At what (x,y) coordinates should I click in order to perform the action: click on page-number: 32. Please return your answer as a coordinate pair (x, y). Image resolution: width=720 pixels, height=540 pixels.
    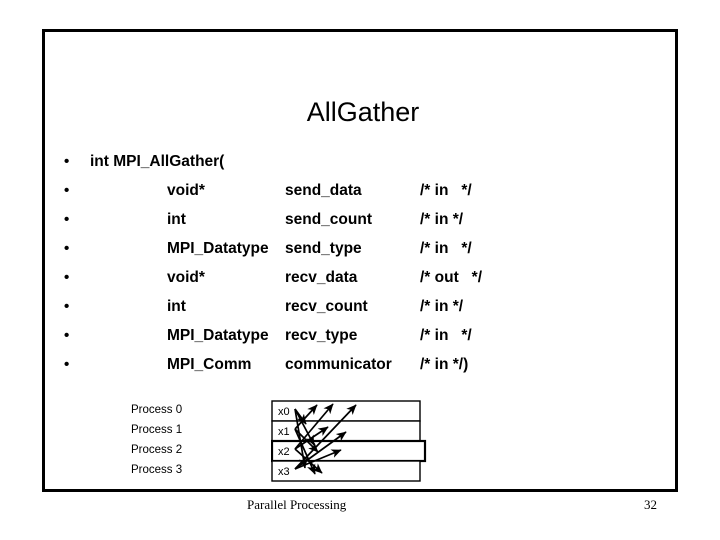
    Looking at the image, I should click on (650, 504).